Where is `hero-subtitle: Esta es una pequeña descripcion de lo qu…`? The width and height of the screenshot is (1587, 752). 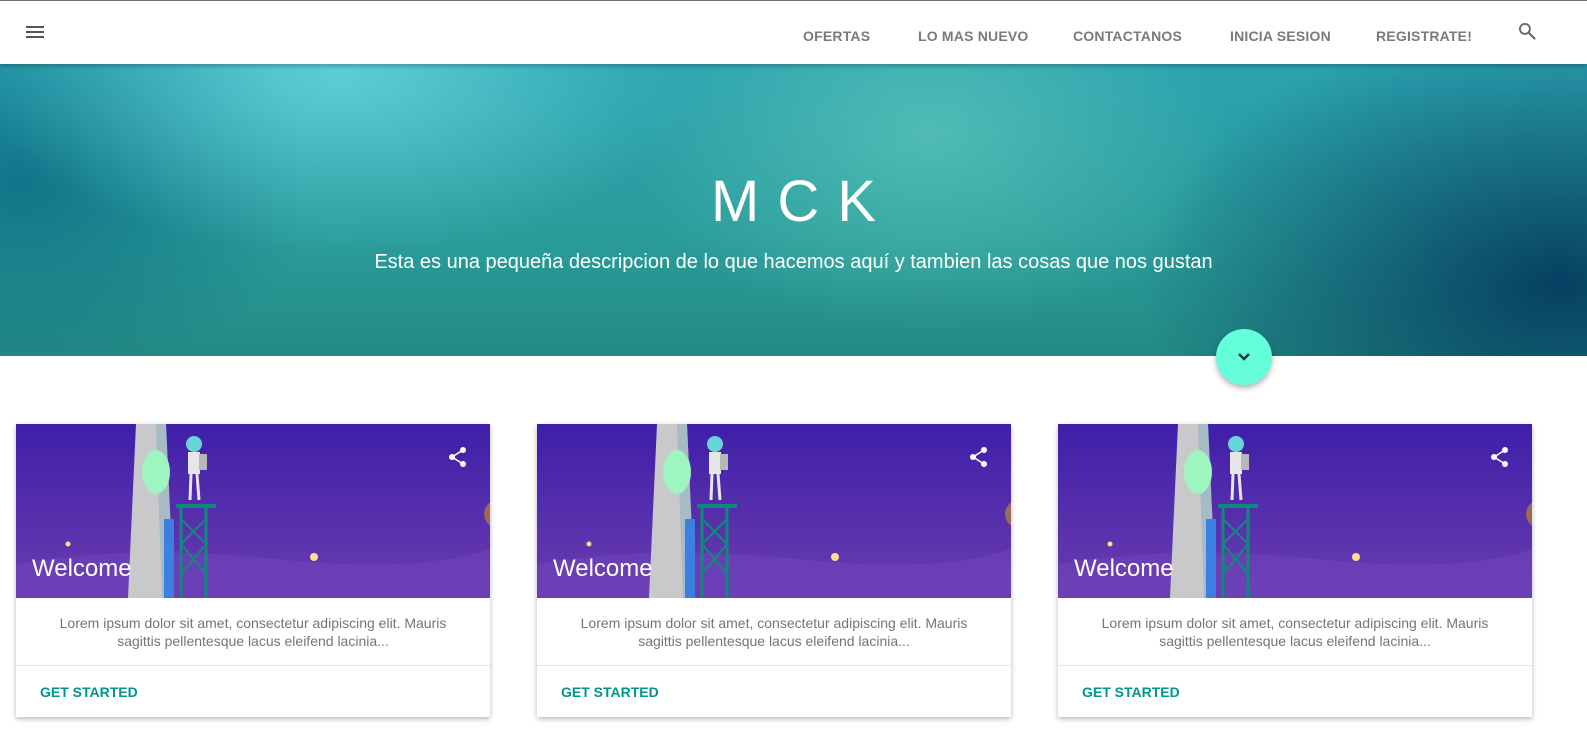
hero-subtitle: Esta es una pequeña descripcion de lo qu… is located at coordinates (793, 262).